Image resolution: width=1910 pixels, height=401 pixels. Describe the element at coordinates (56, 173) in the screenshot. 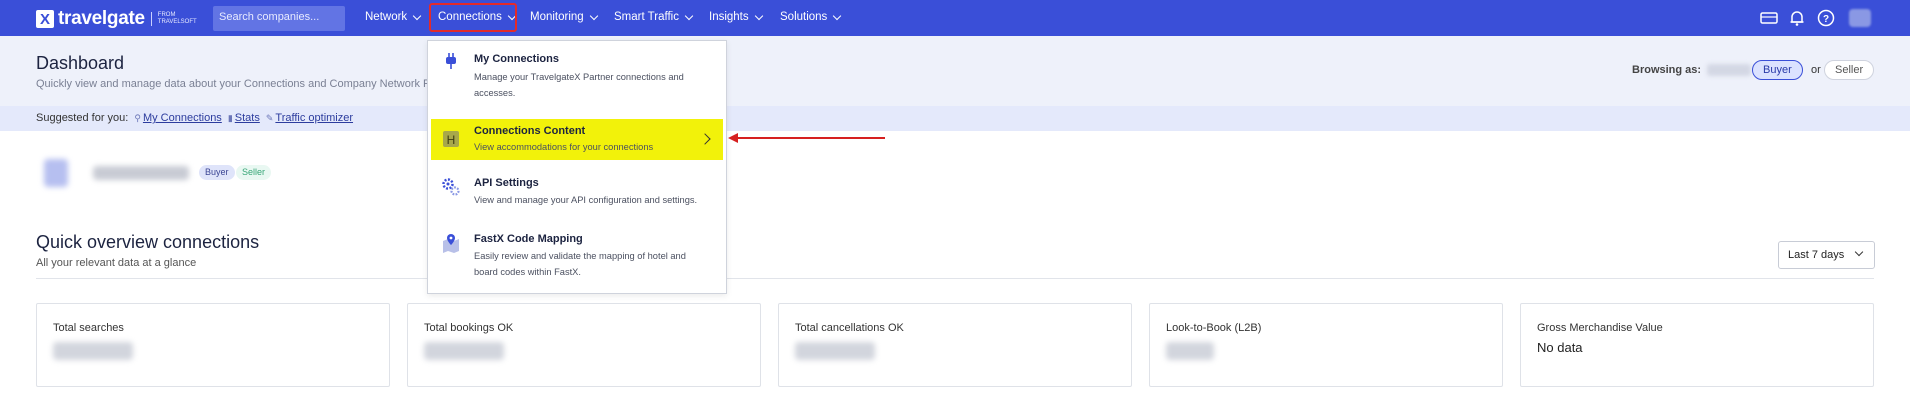

I see `company-logo` at that location.